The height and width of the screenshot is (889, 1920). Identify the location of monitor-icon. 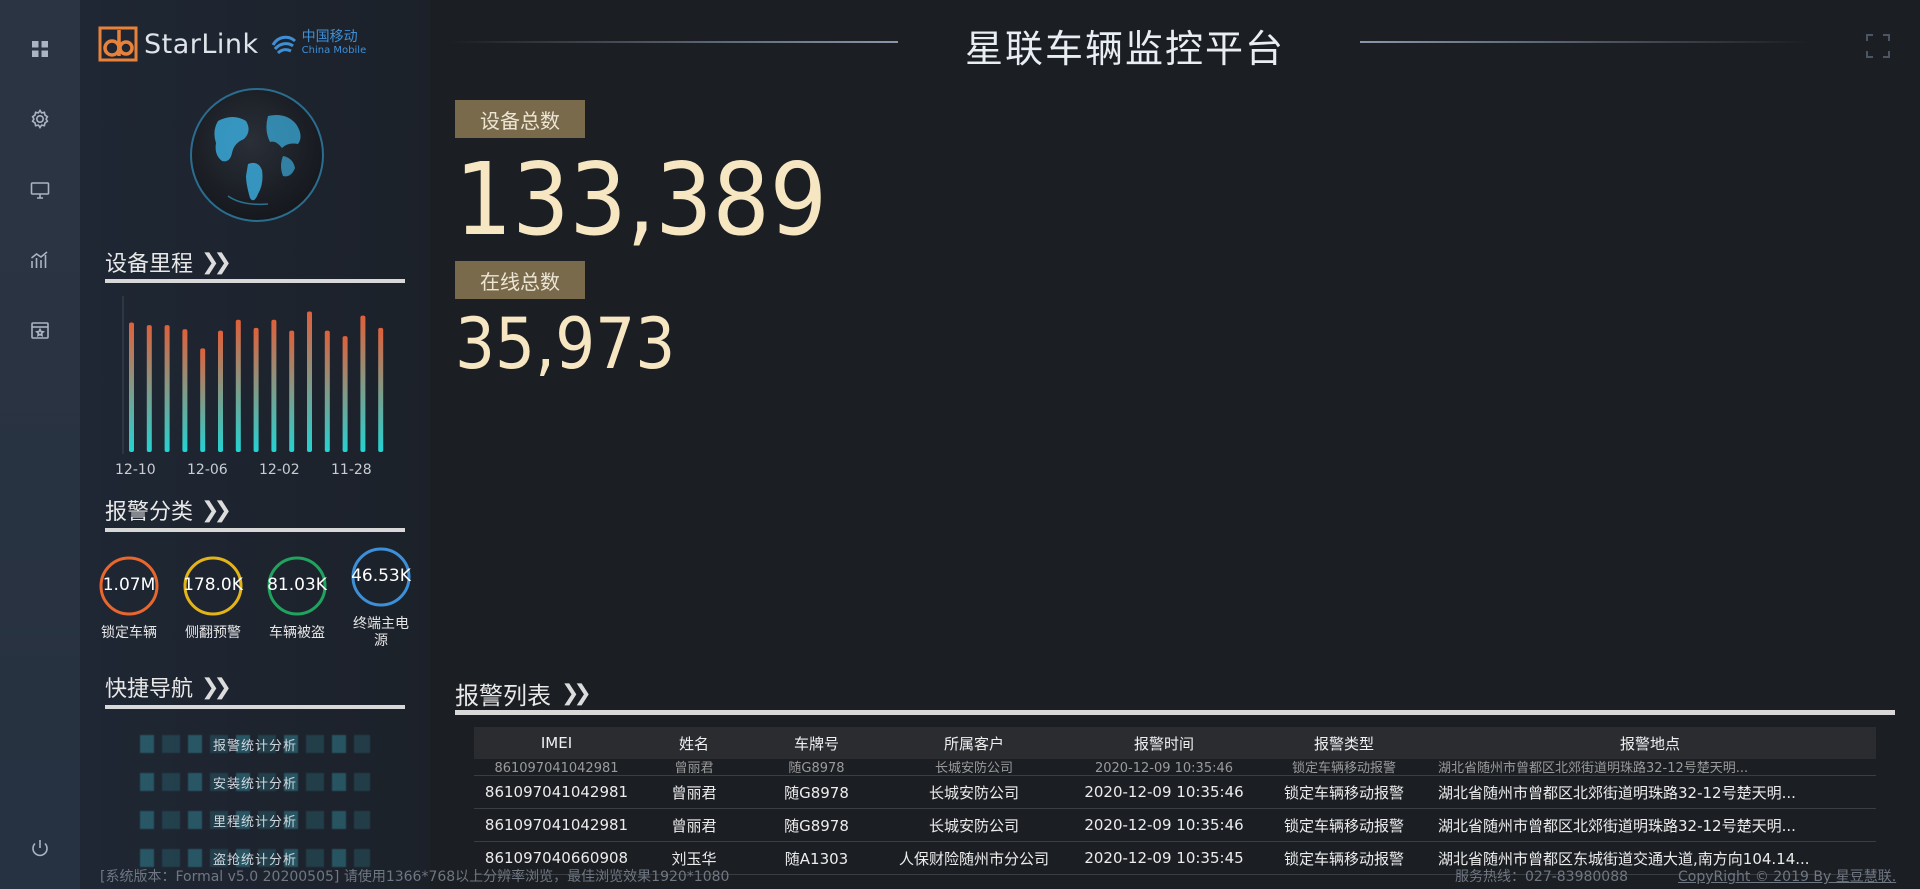
(40, 190).